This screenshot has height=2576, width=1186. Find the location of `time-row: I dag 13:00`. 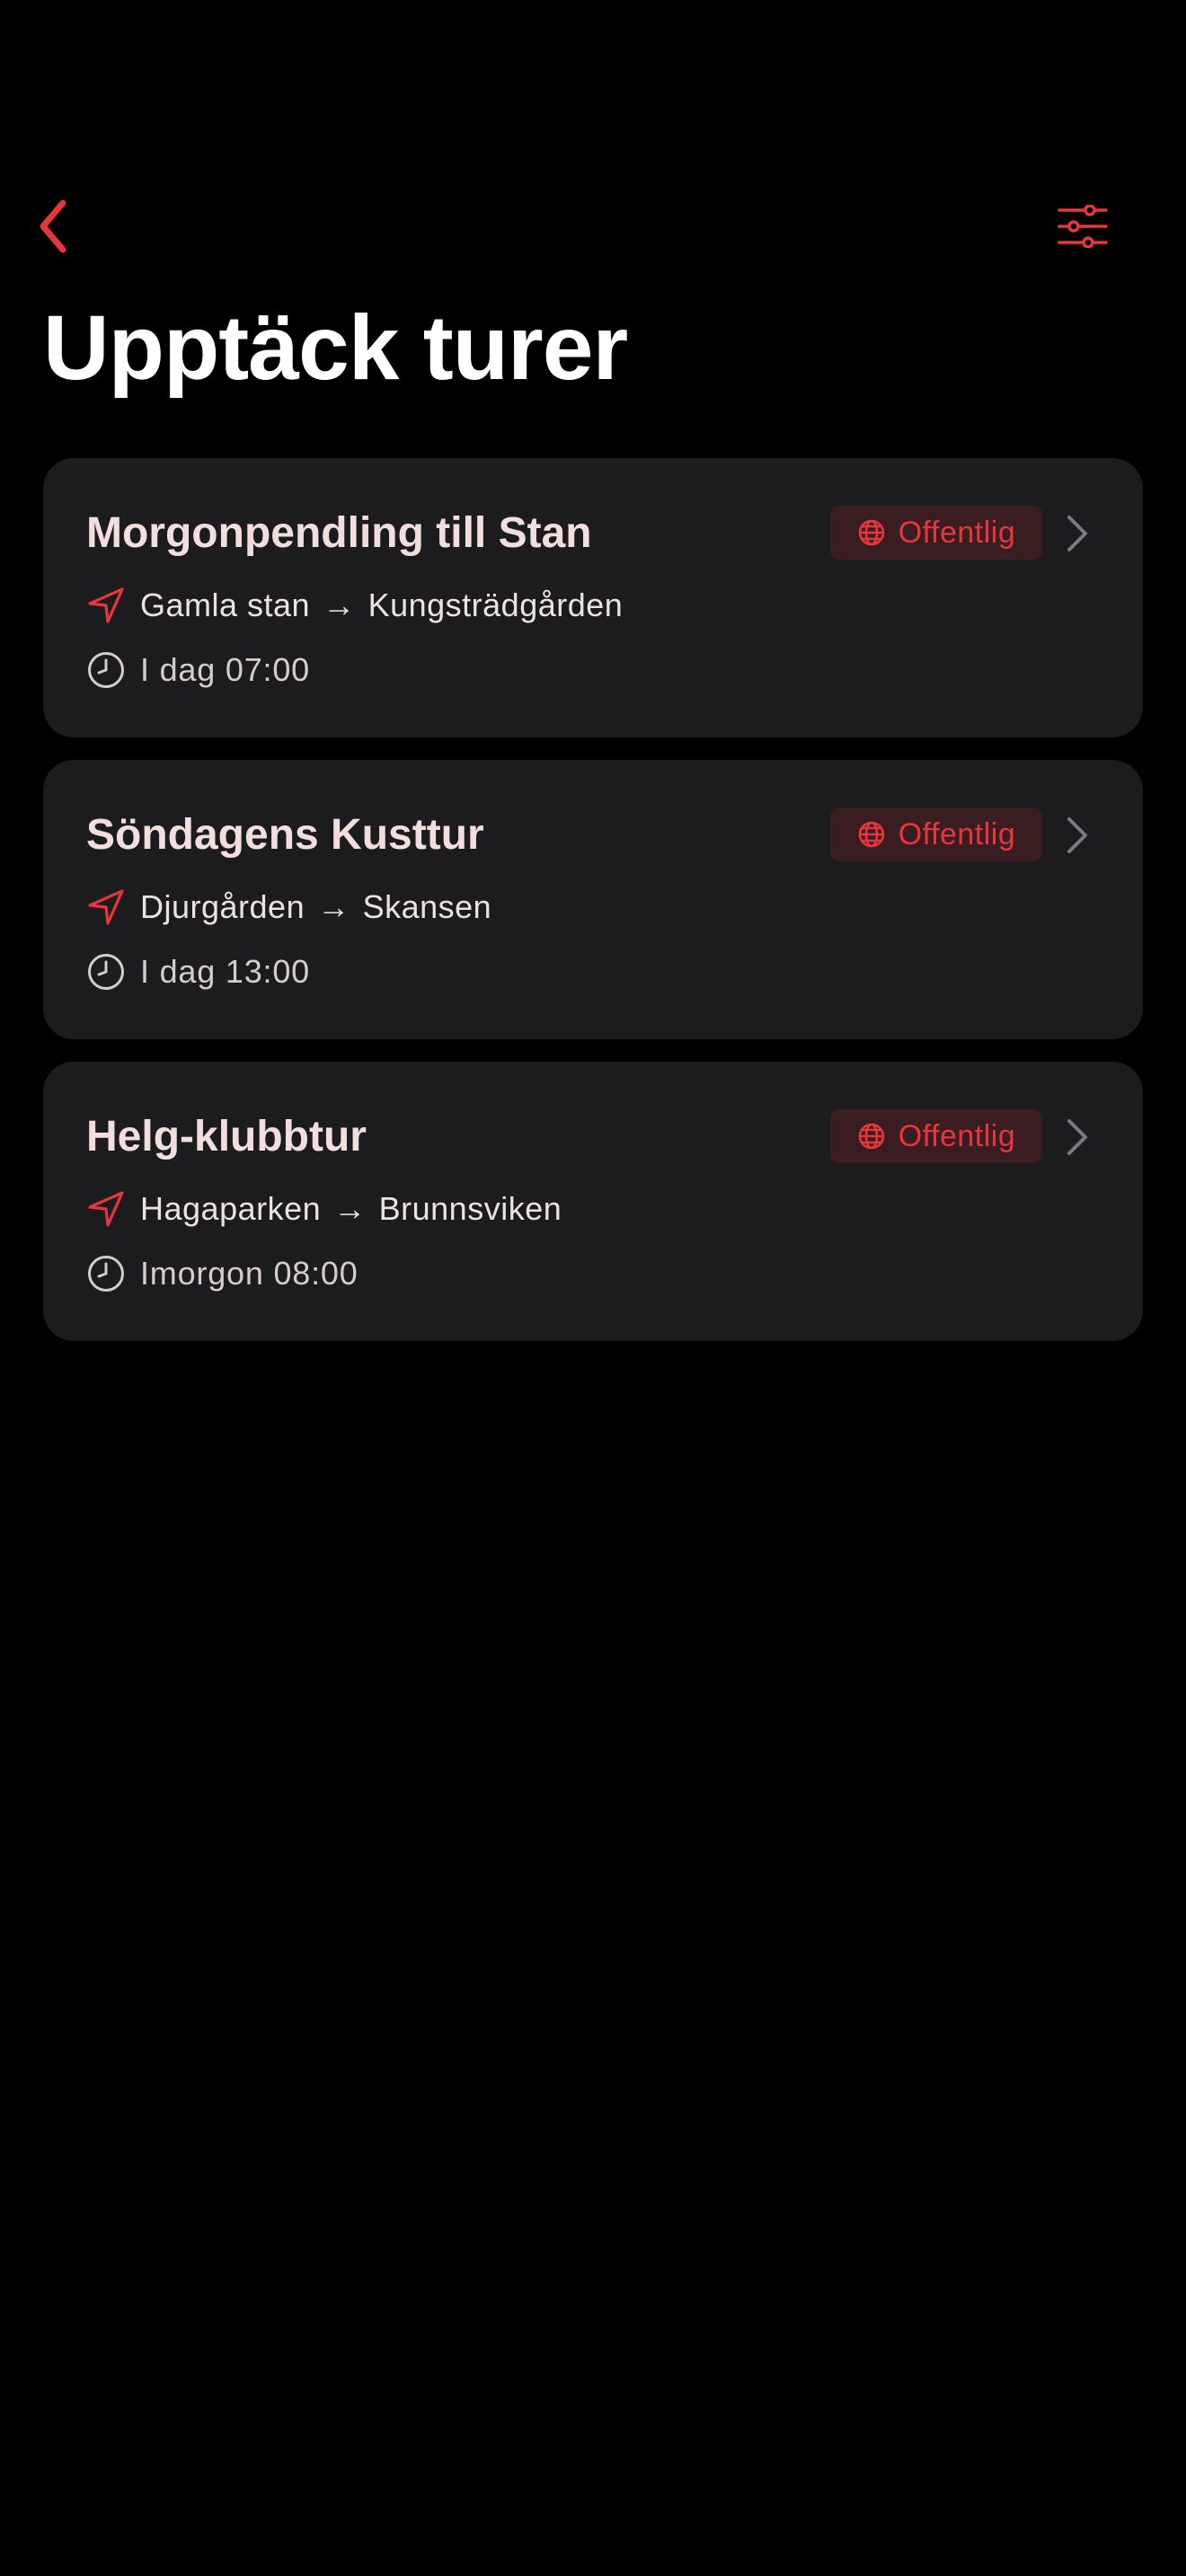

time-row: I dag 13:00 is located at coordinates (198, 972).